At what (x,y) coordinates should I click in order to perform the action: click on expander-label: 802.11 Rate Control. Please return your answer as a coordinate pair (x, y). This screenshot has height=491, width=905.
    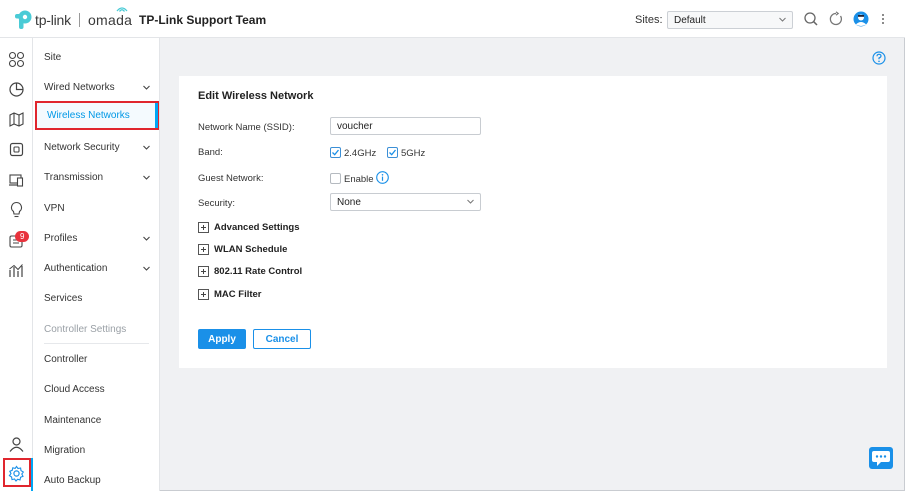
    Looking at the image, I should click on (258, 271).